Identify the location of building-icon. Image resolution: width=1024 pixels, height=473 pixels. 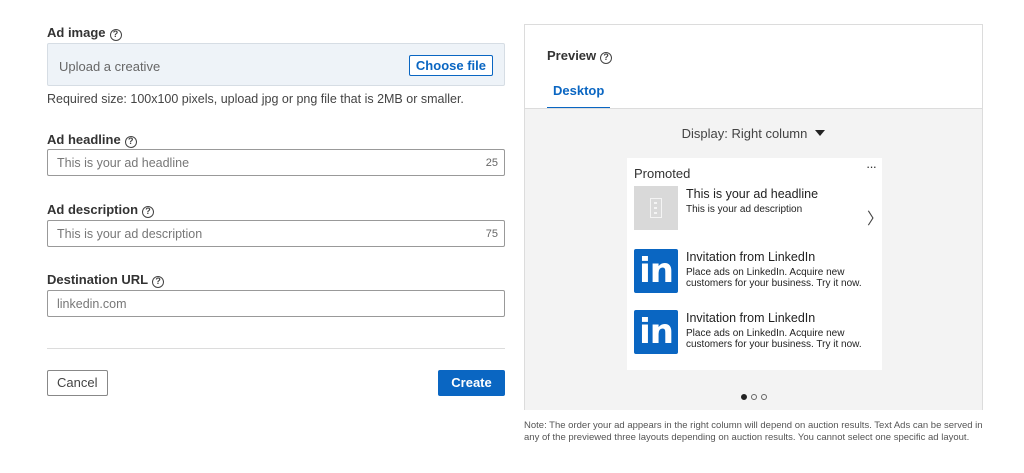
(656, 208).